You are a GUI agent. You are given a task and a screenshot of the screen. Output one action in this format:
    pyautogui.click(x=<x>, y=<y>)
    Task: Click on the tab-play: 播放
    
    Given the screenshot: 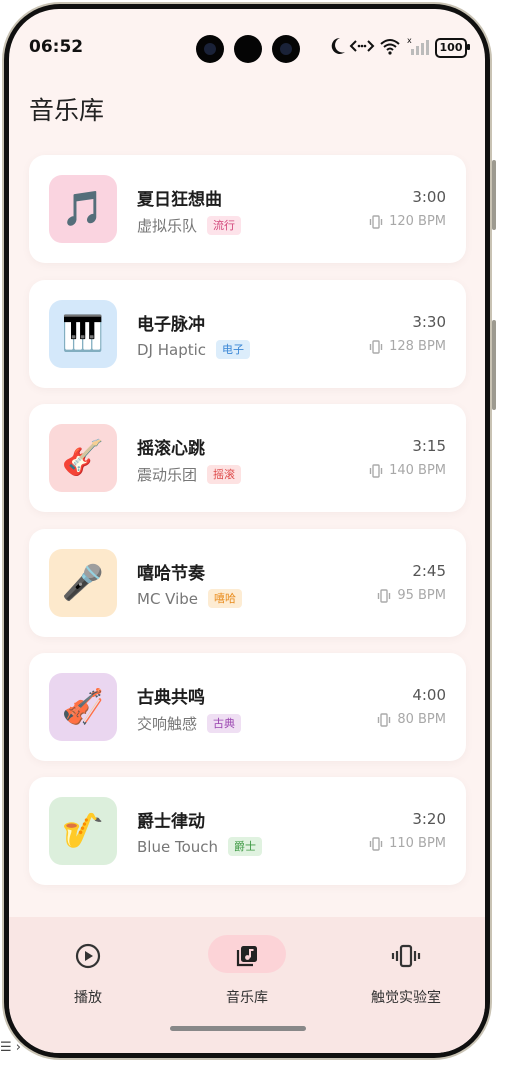 What is the action you would take?
    pyautogui.click(x=88, y=967)
    